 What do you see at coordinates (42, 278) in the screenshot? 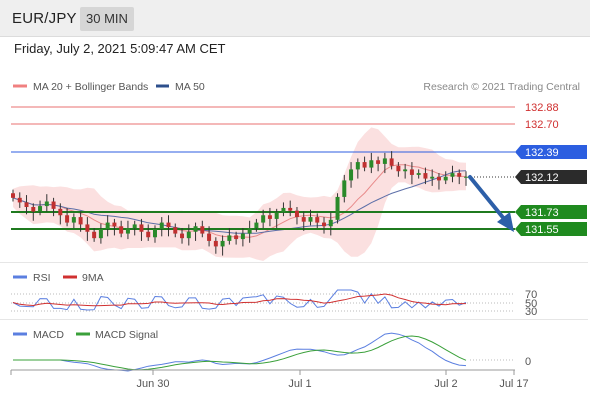
I see `legend-rsi-label: RSI` at bounding box center [42, 278].